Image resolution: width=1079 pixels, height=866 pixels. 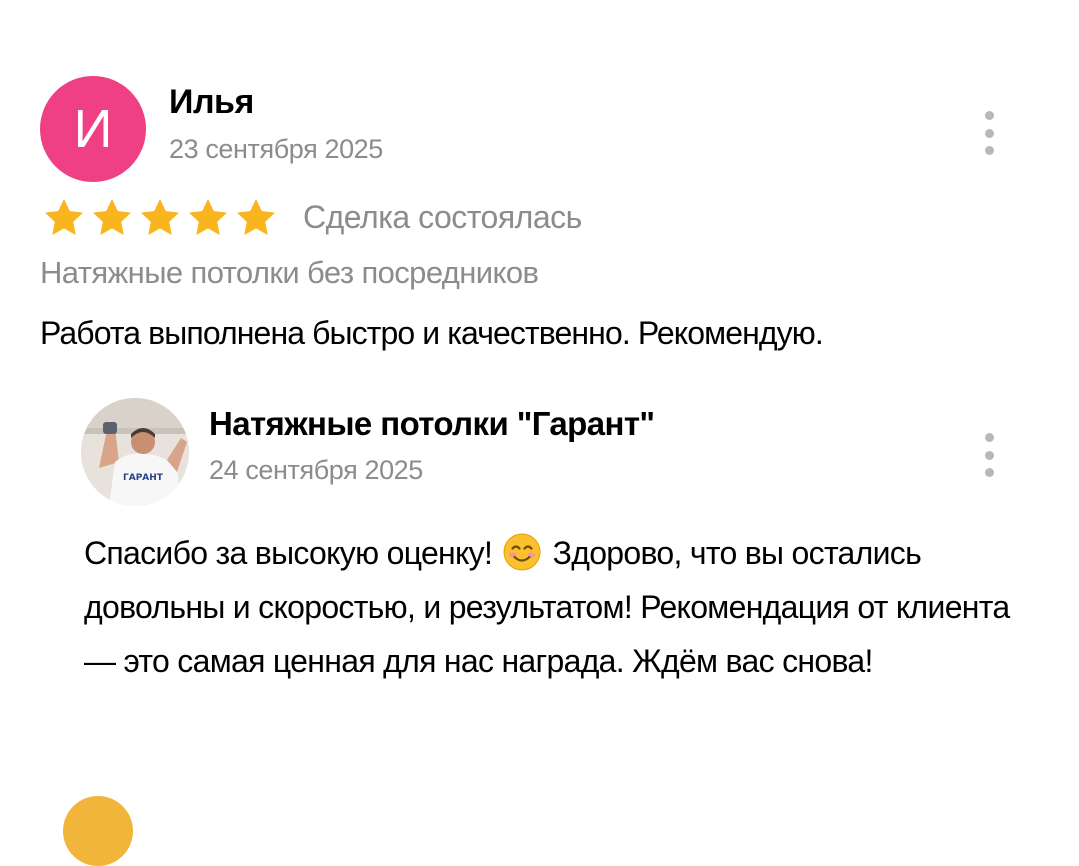 I want to click on reply-text-part: Спасибо за высокую оценку!, so click(x=288, y=553).